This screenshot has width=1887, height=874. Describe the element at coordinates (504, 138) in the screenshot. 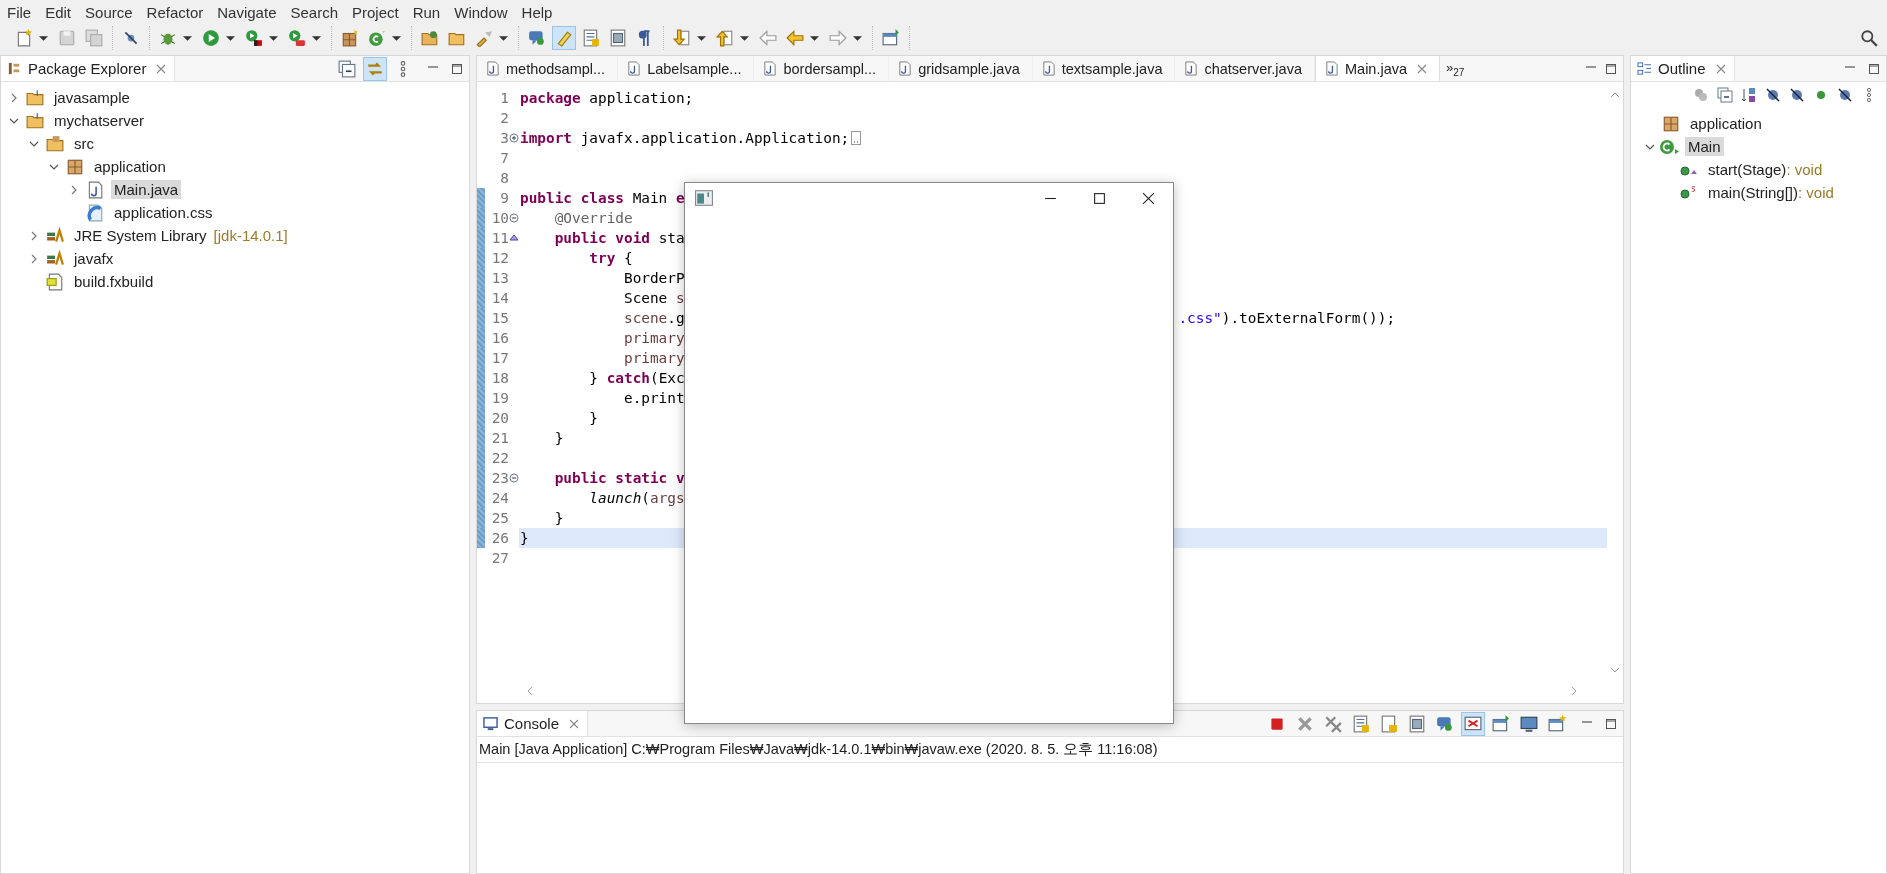

I see `line-number: 3` at that location.